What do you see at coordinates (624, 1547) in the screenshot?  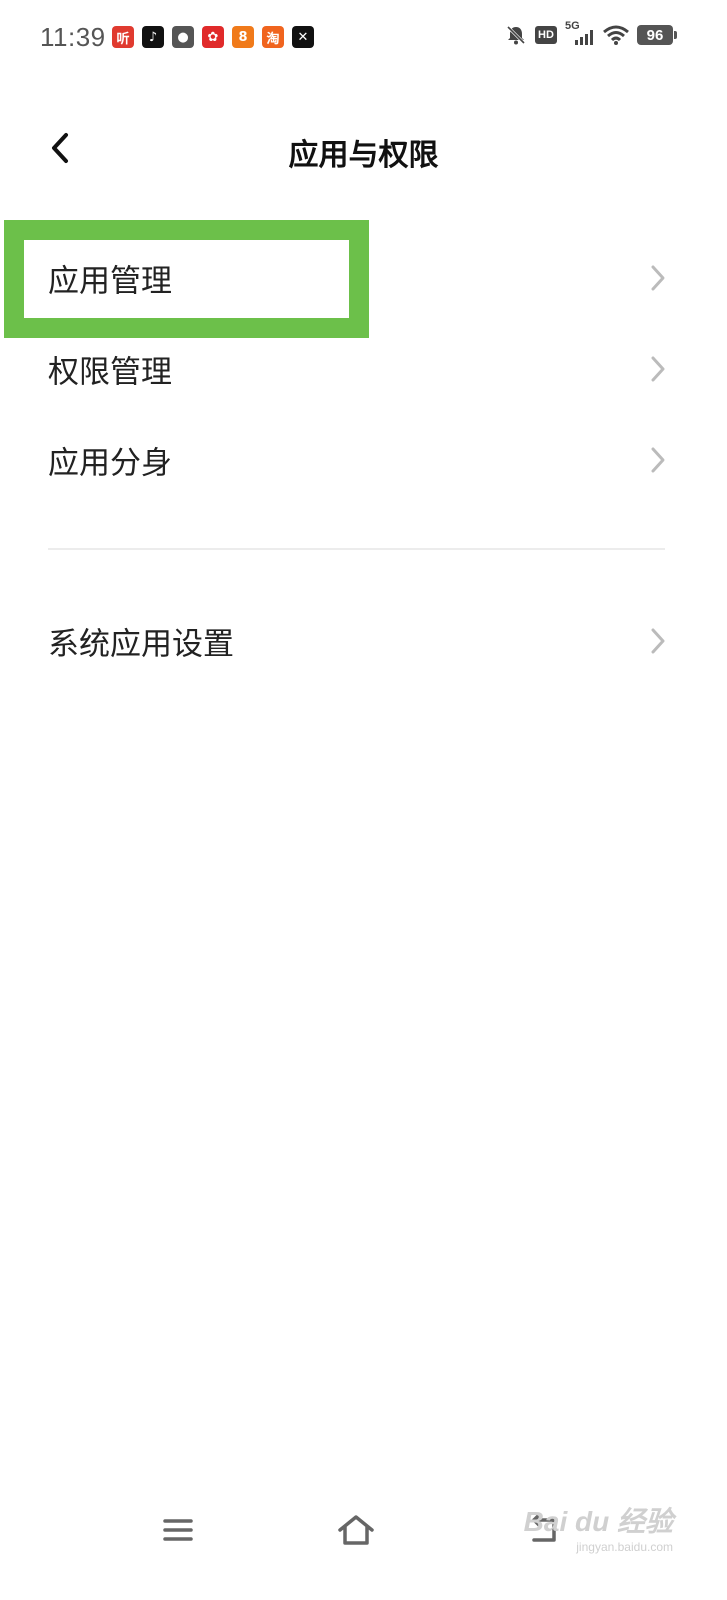 I see `watermark-url: jingyan.baidu.com` at bounding box center [624, 1547].